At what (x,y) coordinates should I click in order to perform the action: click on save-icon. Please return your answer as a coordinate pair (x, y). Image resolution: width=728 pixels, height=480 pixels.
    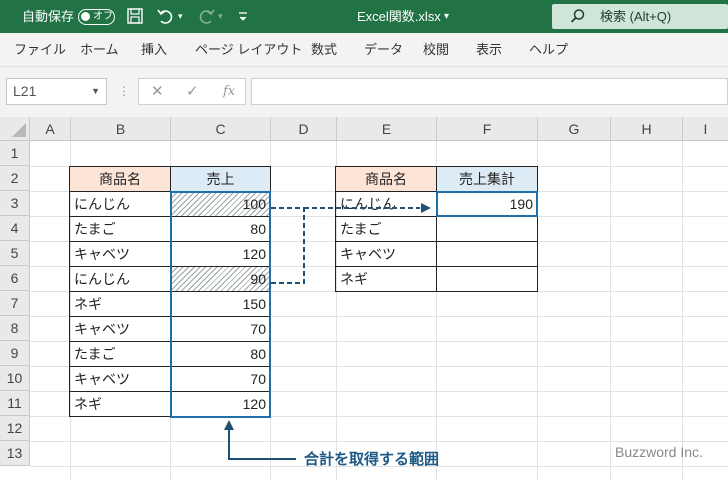
    Looking at the image, I should click on (135, 16).